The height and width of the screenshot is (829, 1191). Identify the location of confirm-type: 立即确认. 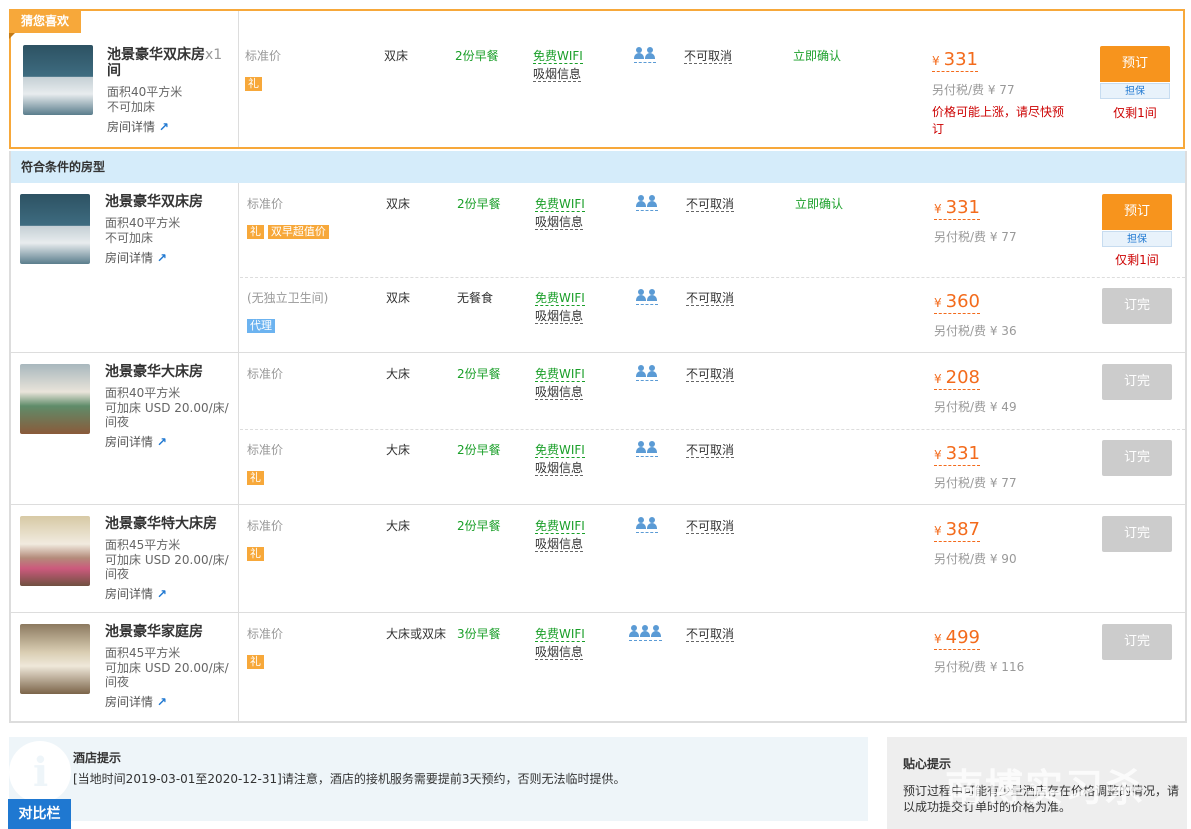
(819, 204).